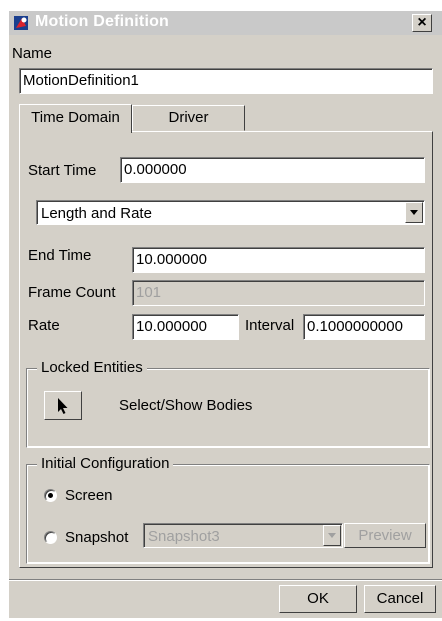 The width and height of the screenshot is (442, 621). What do you see at coordinates (89, 495) in the screenshot?
I see `screen-radio-label: Screen` at bounding box center [89, 495].